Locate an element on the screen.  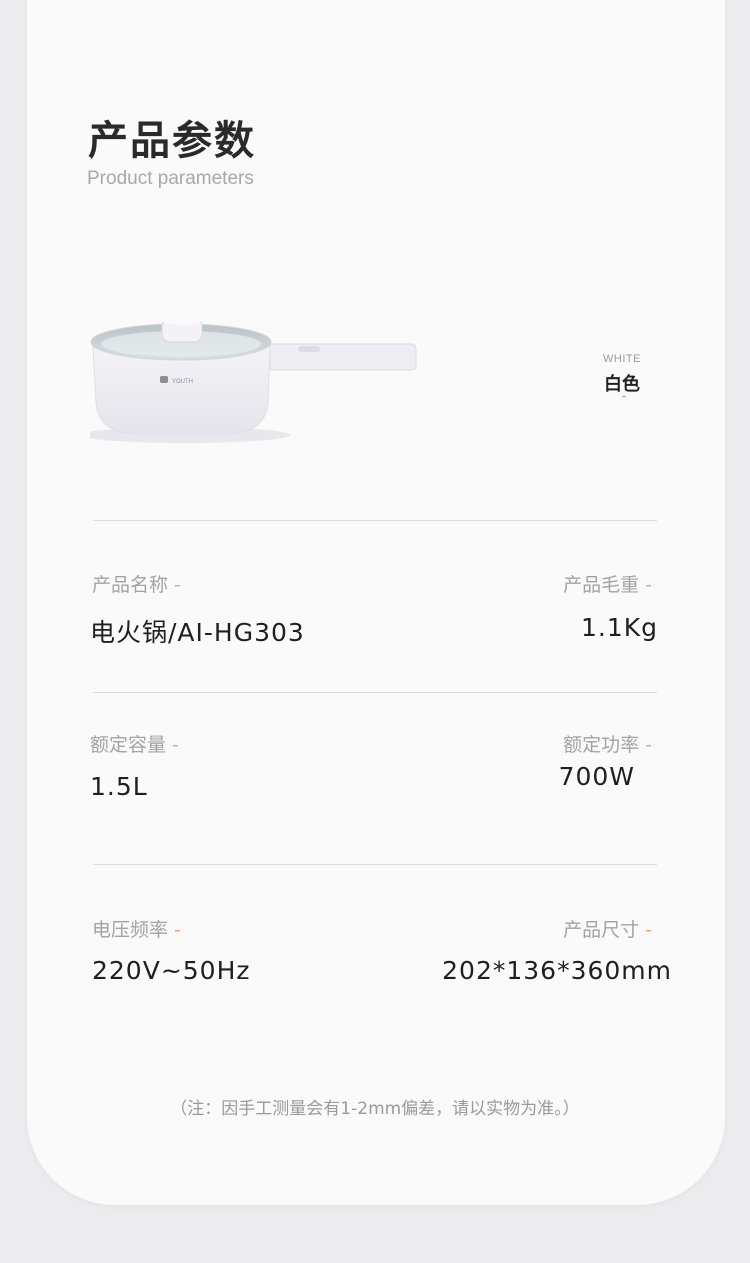
spec-value-capacity: 1.5L is located at coordinates (119, 786).